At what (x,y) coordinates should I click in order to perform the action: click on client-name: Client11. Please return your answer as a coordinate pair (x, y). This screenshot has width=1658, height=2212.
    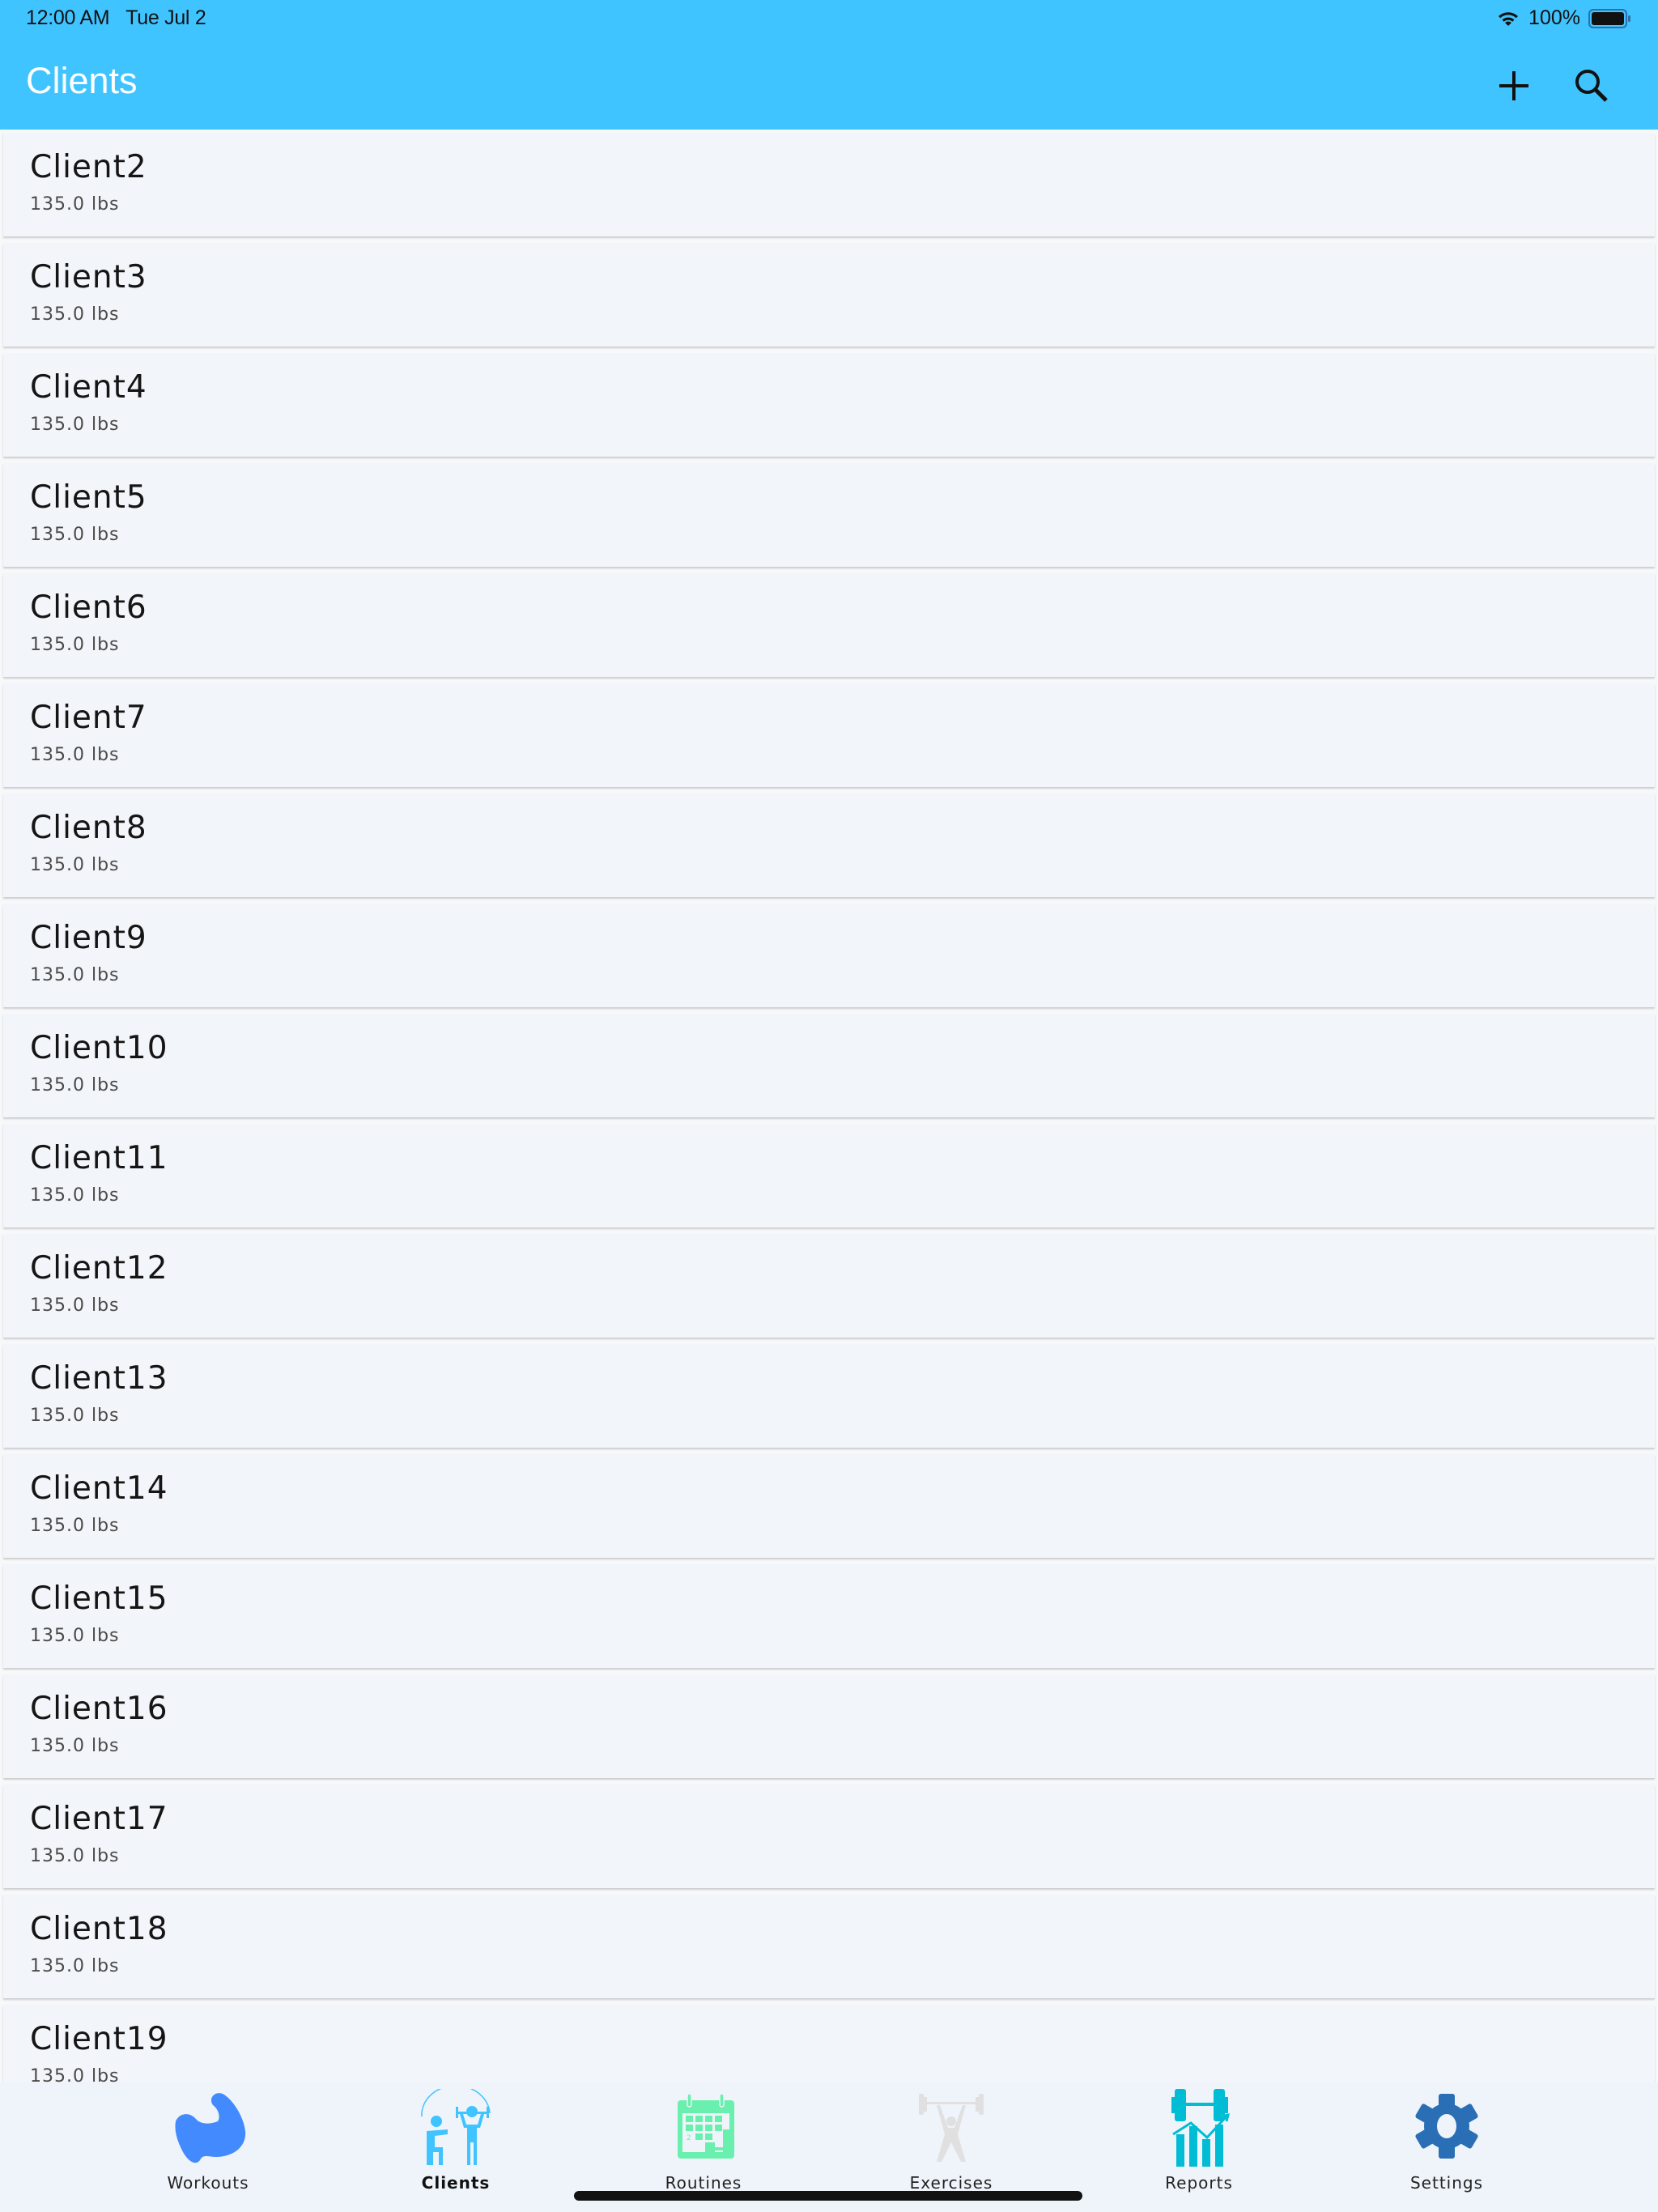
    Looking at the image, I should click on (99, 1158).